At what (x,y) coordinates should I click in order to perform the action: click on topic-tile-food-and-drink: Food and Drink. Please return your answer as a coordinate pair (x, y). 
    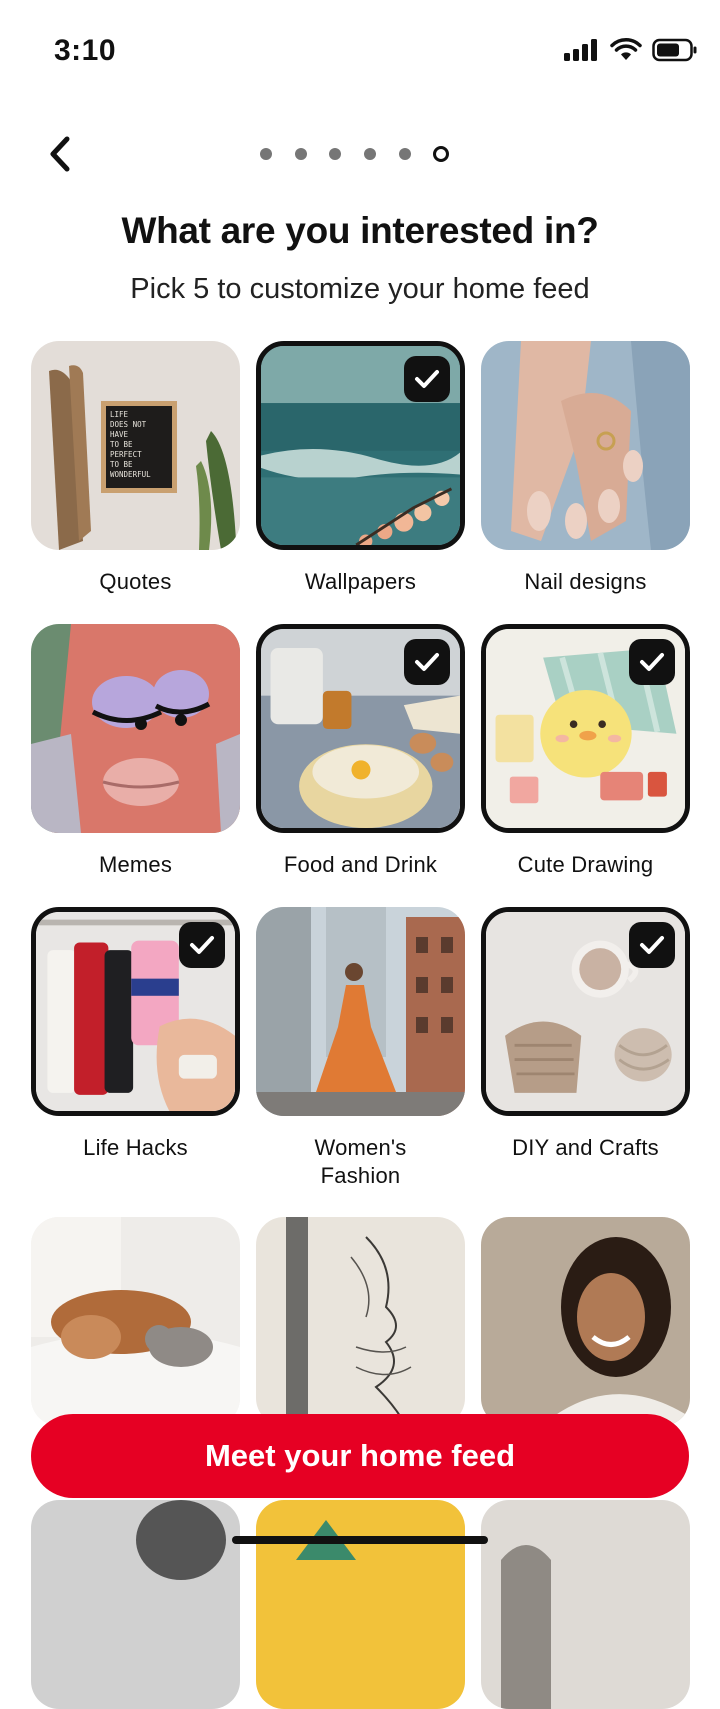
    Looking at the image, I should click on (360, 751).